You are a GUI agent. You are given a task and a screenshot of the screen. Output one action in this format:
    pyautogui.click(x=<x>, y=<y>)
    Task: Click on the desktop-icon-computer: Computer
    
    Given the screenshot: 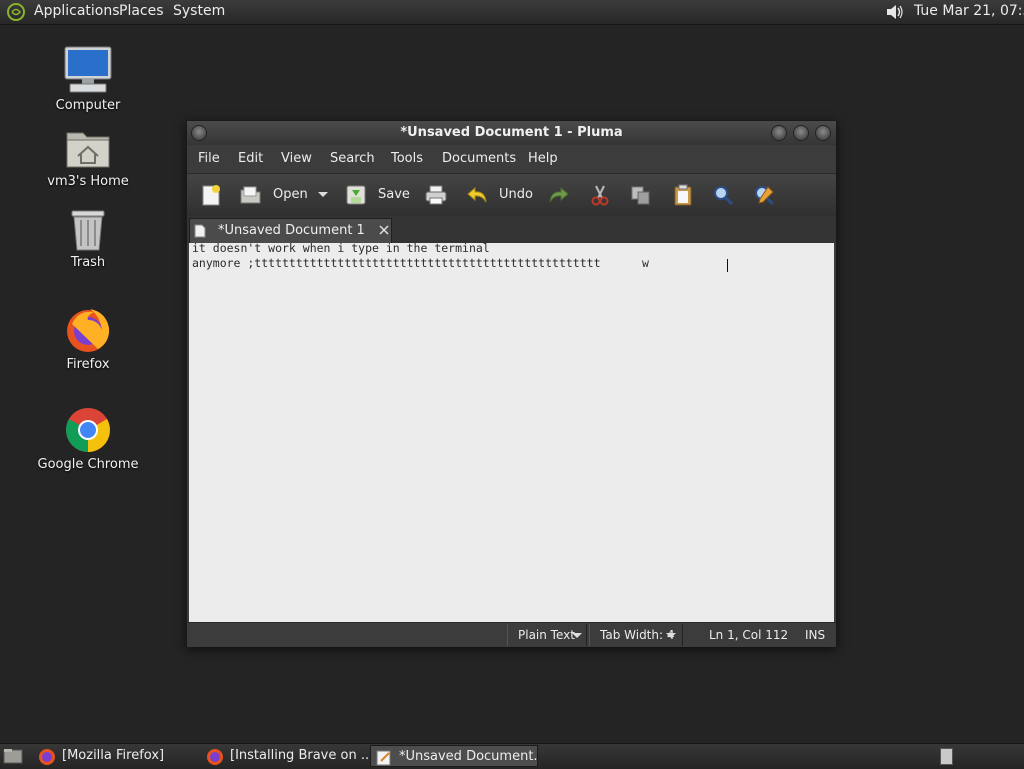 What is the action you would take?
    pyautogui.click(x=88, y=79)
    